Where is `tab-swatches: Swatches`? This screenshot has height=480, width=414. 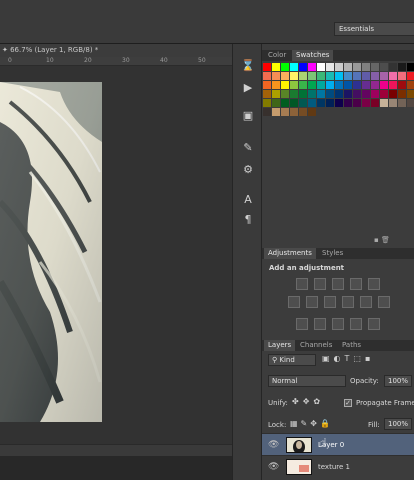 tab-swatches: Swatches is located at coordinates (313, 55).